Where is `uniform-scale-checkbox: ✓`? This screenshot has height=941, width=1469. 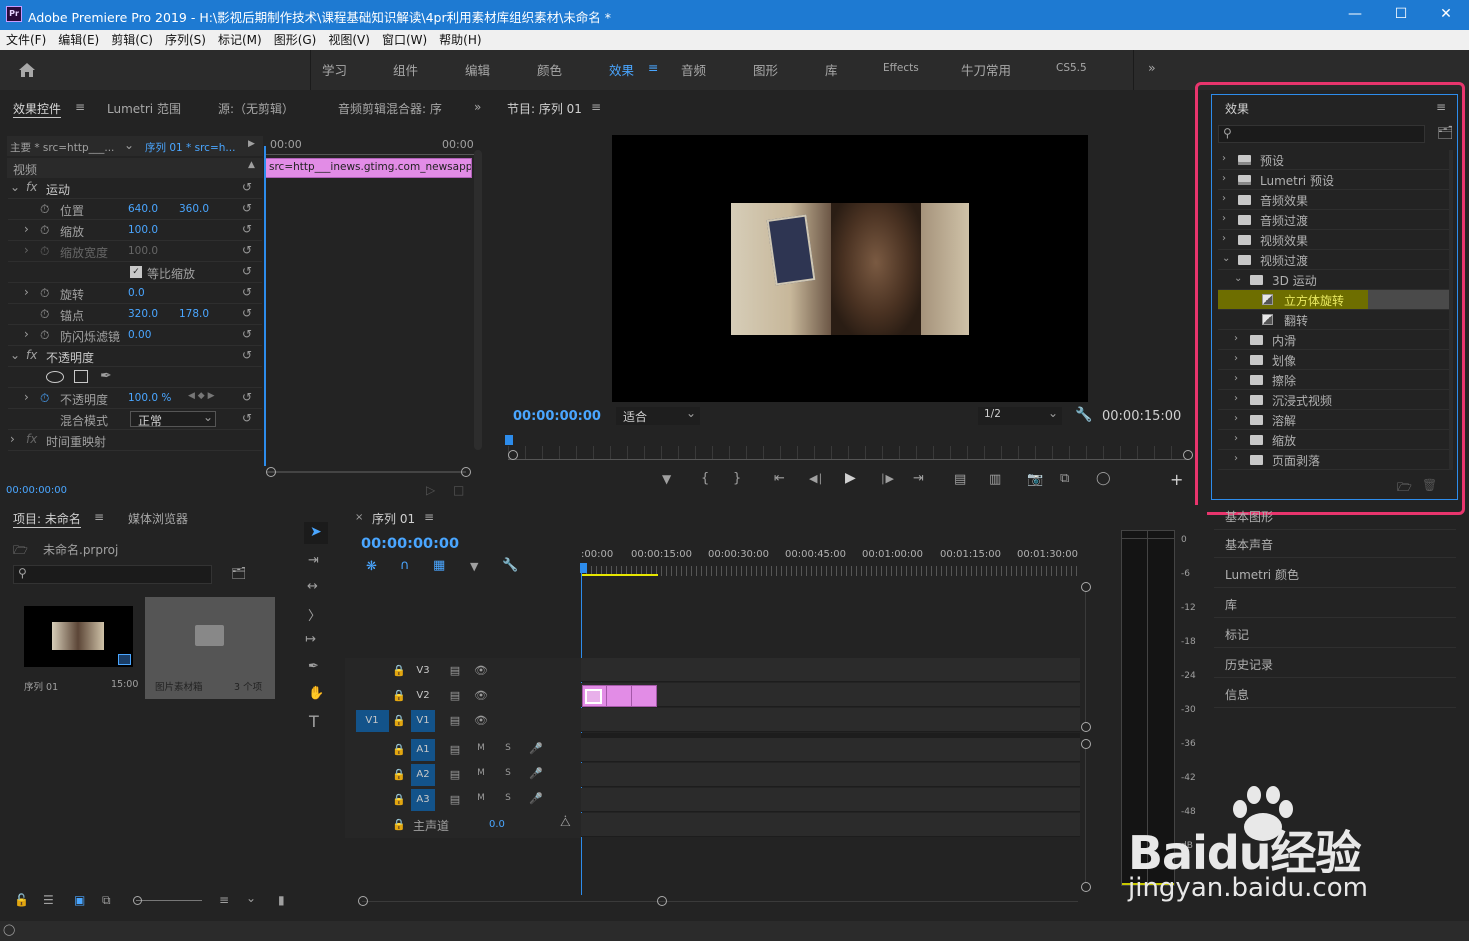 uniform-scale-checkbox: ✓ is located at coordinates (136, 272).